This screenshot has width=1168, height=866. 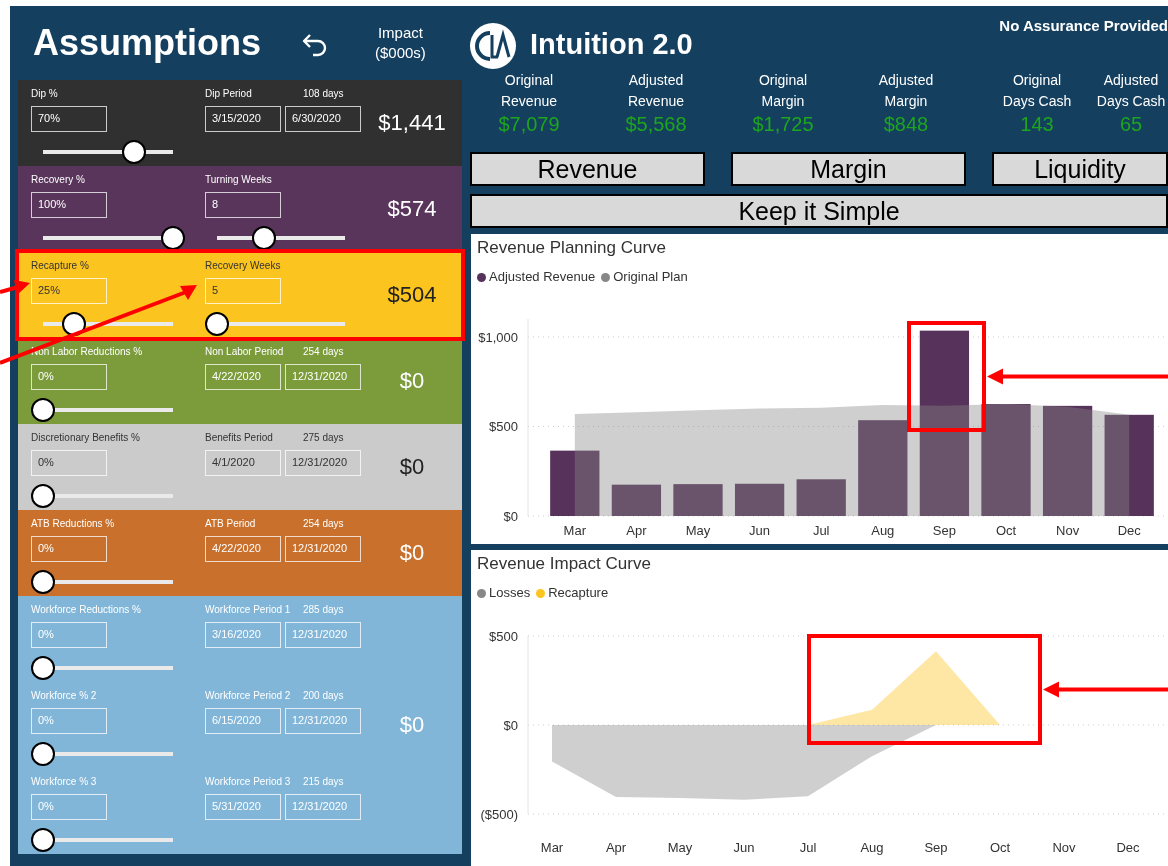 What do you see at coordinates (238, 180) in the screenshot?
I see `field-label: Turning Weeks` at bounding box center [238, 180].